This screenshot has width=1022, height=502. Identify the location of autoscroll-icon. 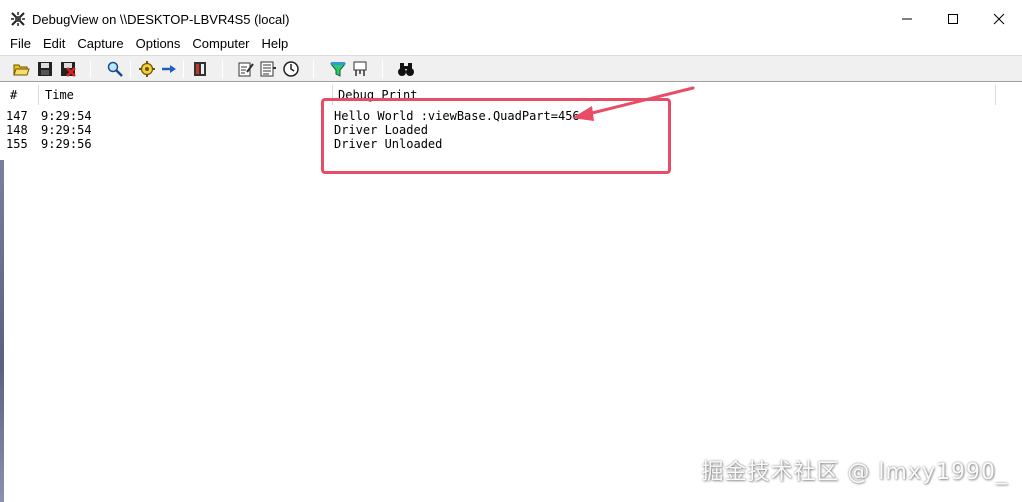
(169, 69).